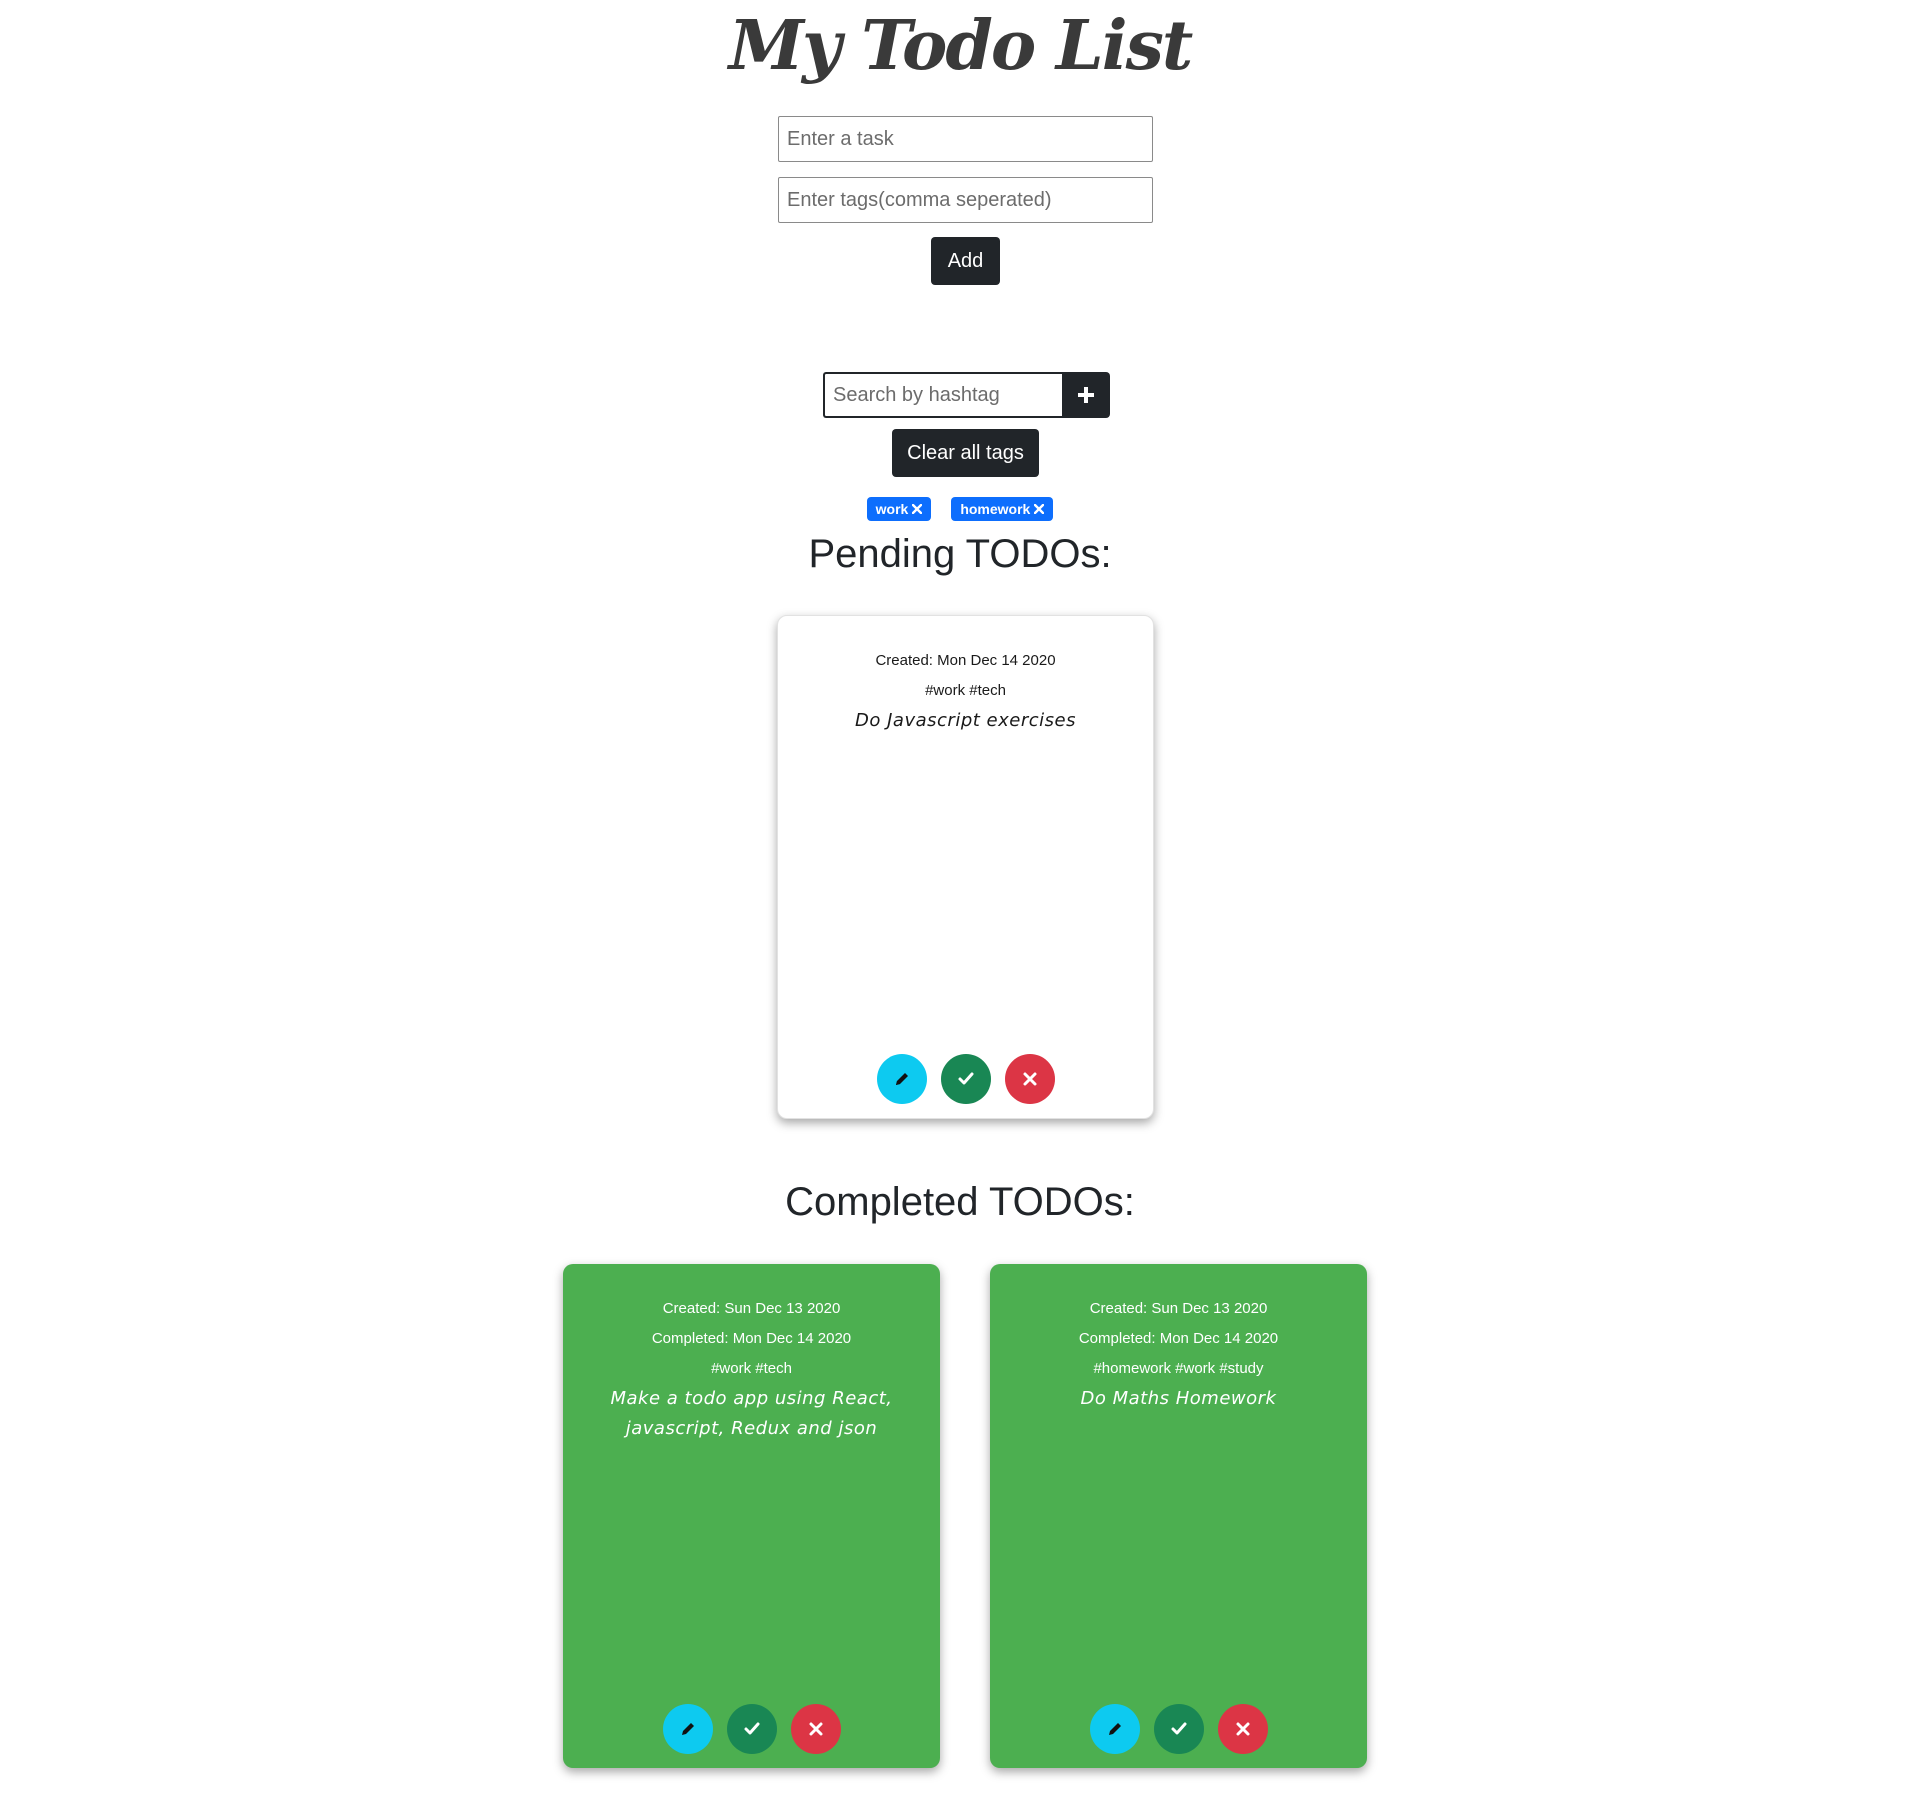 The width and height of the screenshot is (1920, 1820). What do you see at coordinates (960, 1202) in the screenshot?
I see `completed-heading: Completed TODOs:` at bounding box center [960, 1202].